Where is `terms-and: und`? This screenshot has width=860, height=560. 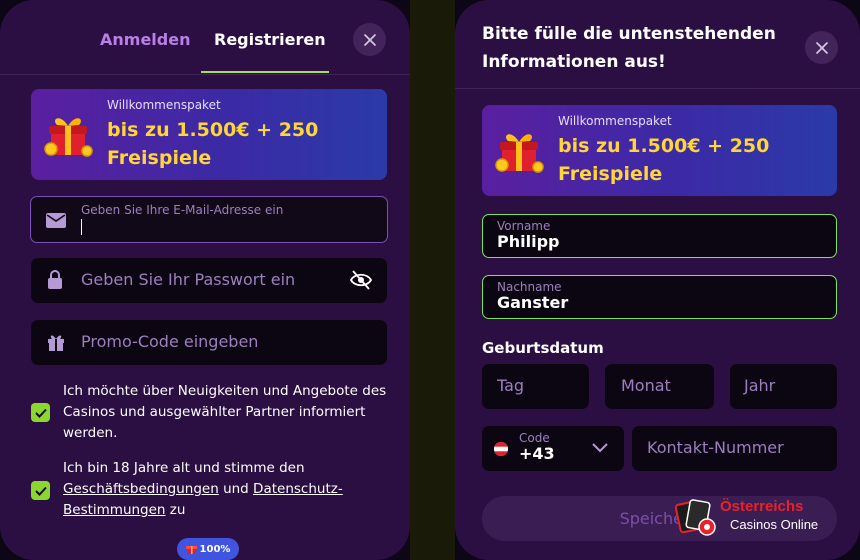
terms-and: und is located at coordinates (236, 489).